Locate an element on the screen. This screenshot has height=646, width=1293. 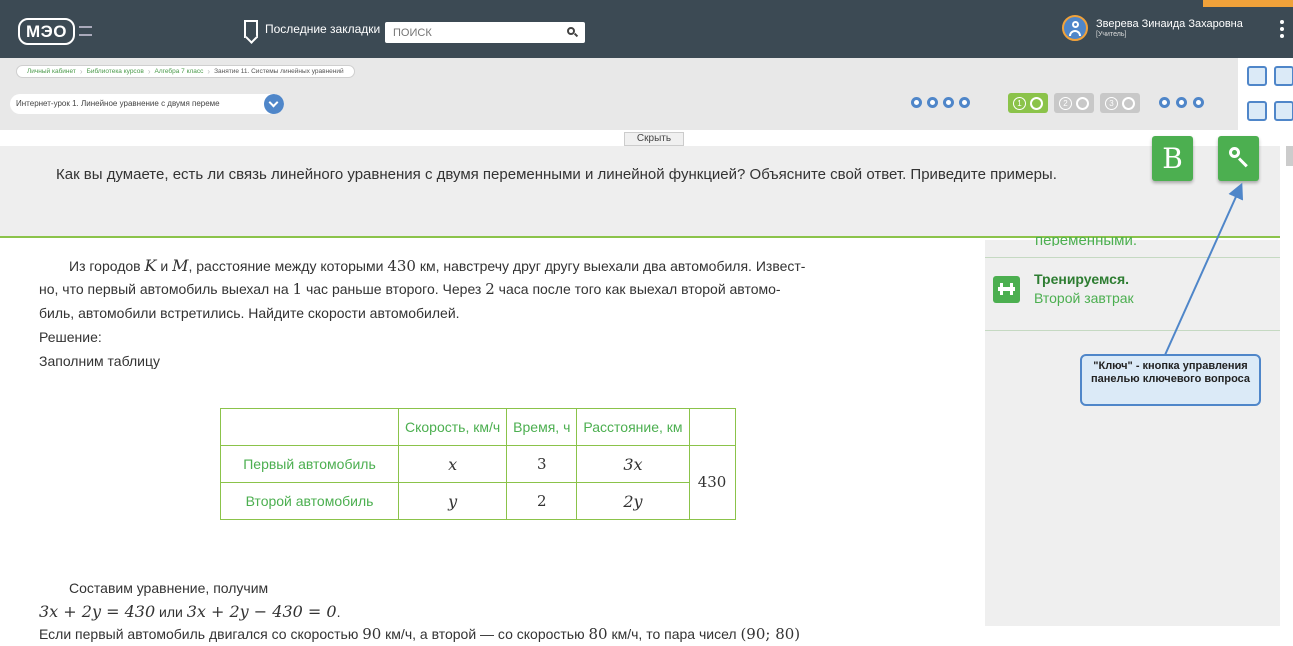
user-role: [Учитель] is located at coordinates (1111, 34).